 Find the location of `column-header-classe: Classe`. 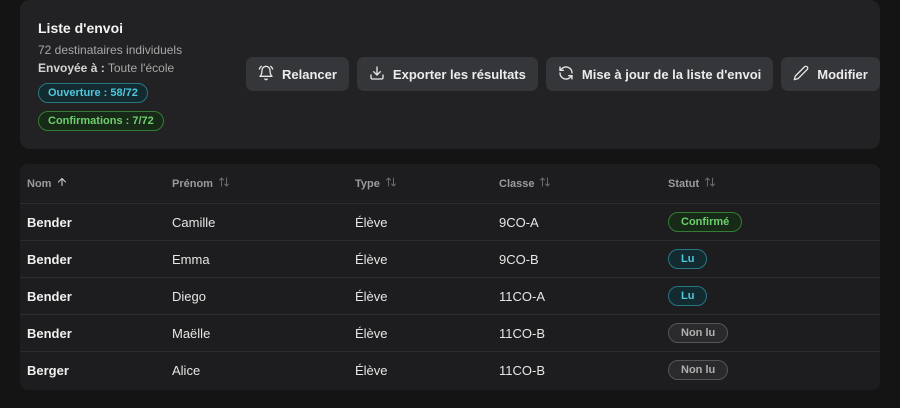

column-header-classe: Classe is located at coordinates (525, 183).